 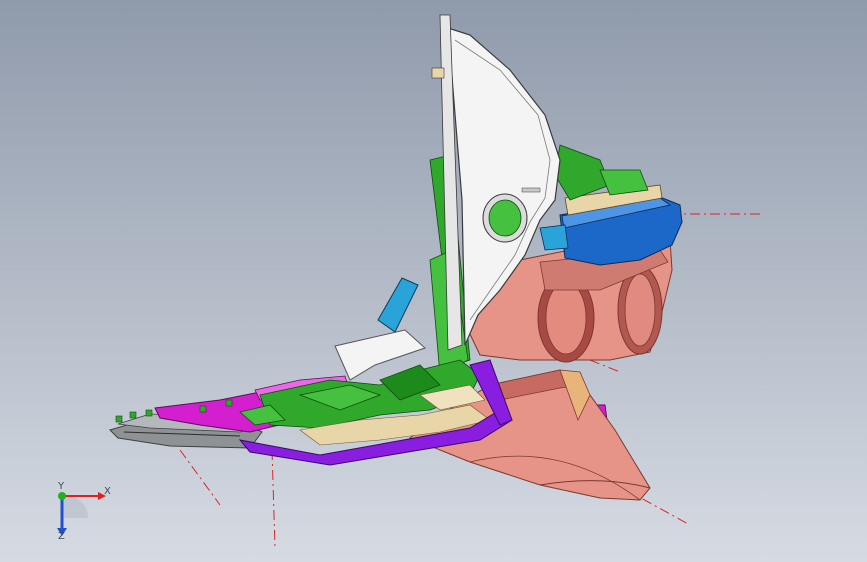 I want to click on x-axis-label: X, so click(x=107, y=491).